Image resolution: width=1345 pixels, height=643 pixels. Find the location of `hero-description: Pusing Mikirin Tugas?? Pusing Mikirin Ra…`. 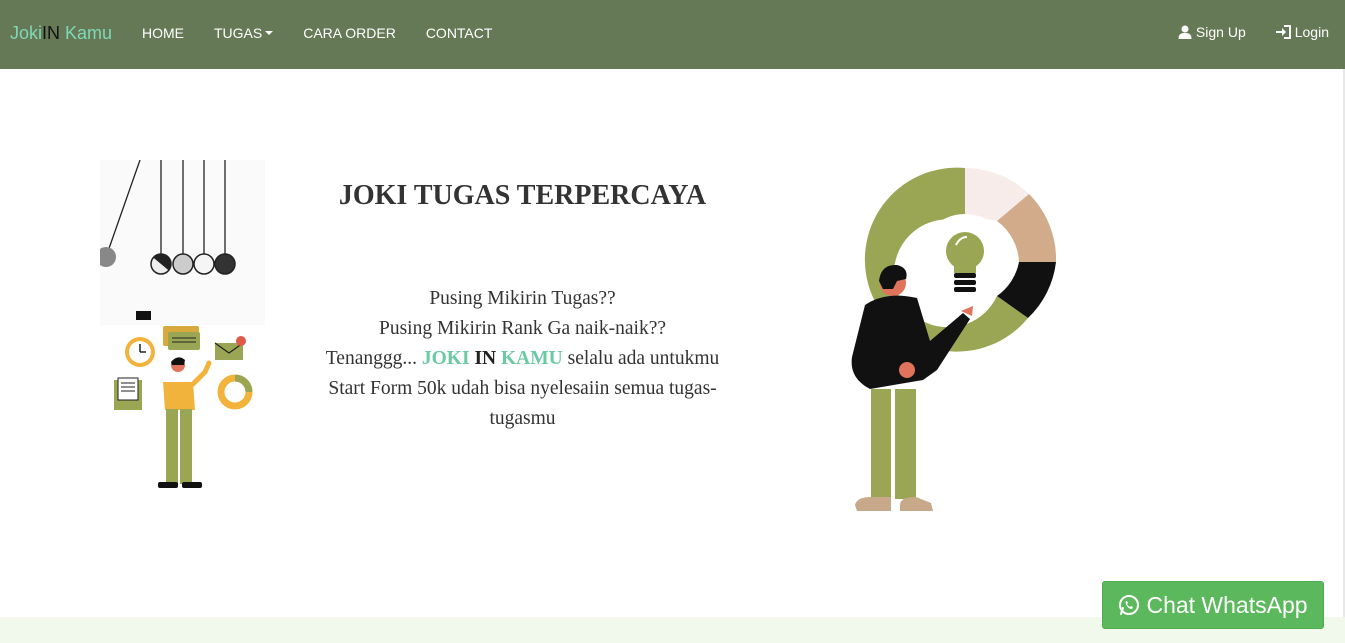

hero-description: Pusing Mikirin Tugas?? Pusing Mikirin Ra… is located at coordinates (522, 359).